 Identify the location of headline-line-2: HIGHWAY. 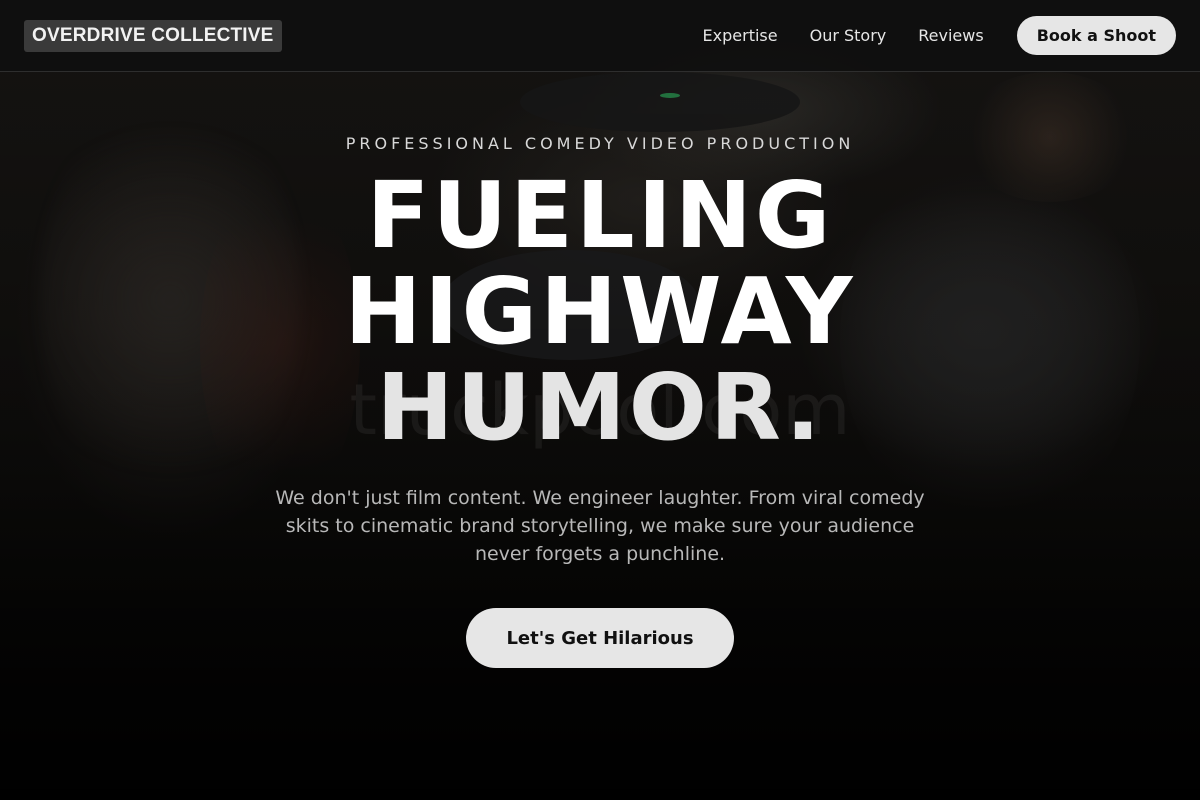
(600, 311).